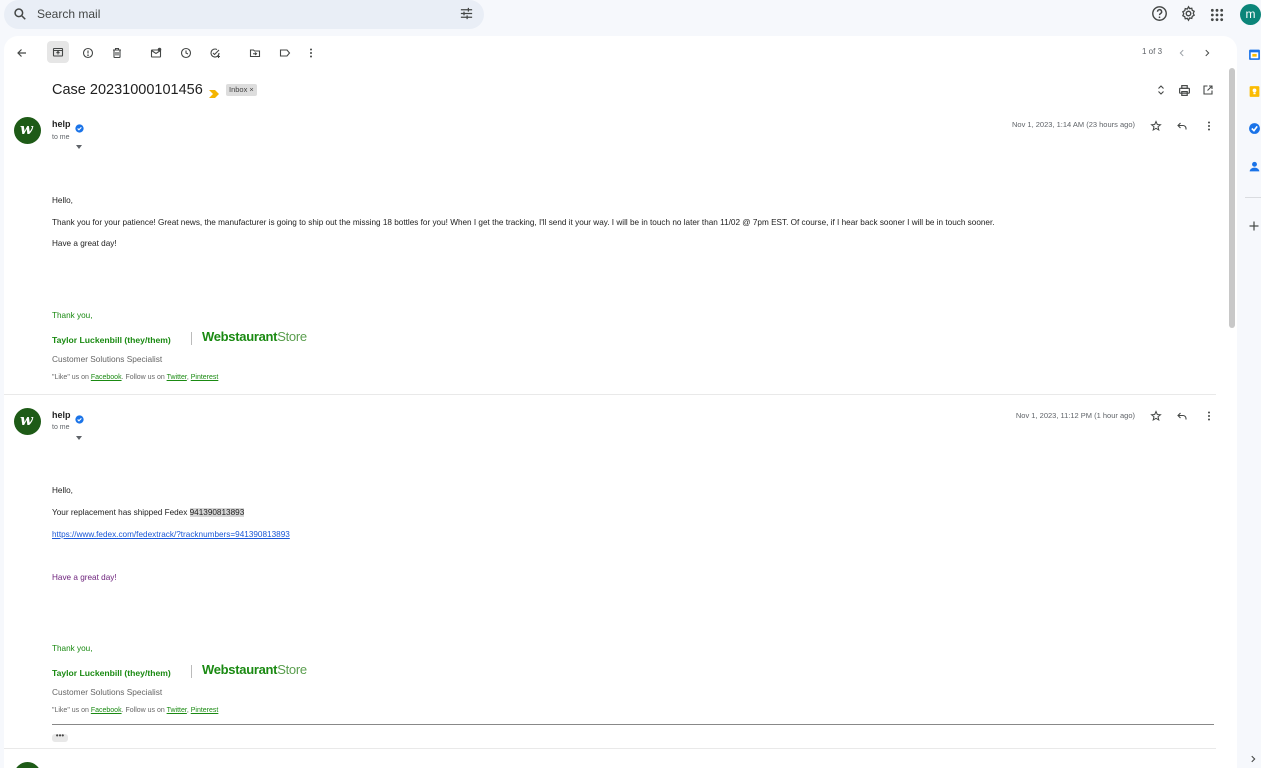  What do you see at coordinates (1188, 16) in the screenshot?
I see `settings-gear-icon` at bounding box center [1188, 16].